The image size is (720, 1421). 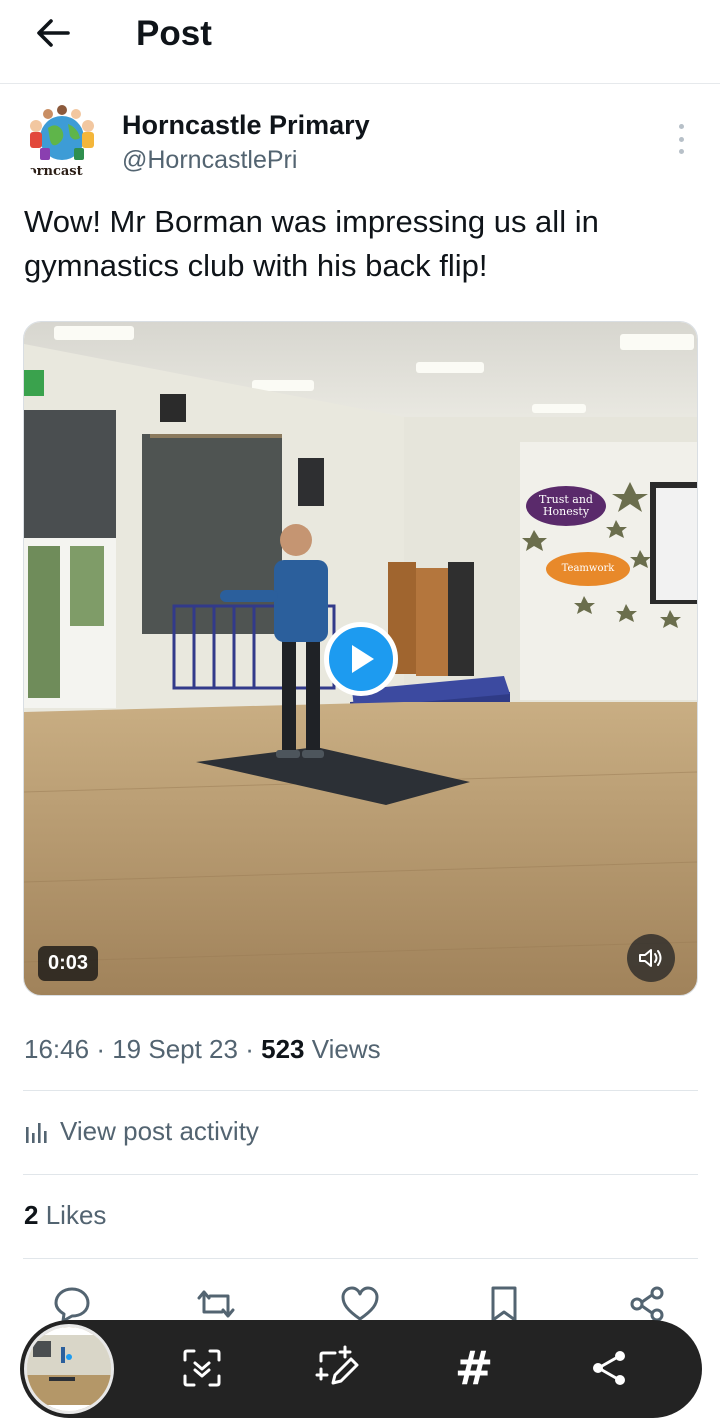 What do you see at coordinates (31, 1215) in the screenshot?
I see `likes-number: 2` at bounding box center [31, 1215].